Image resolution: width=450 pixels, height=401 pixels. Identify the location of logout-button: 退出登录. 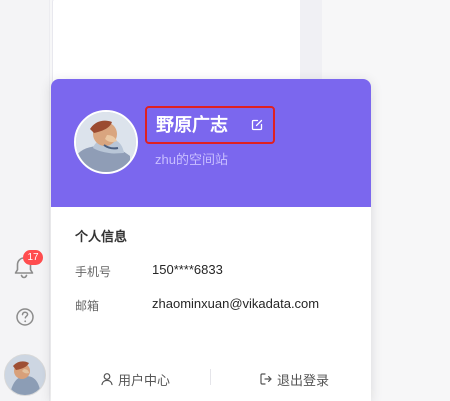
(294, 379).